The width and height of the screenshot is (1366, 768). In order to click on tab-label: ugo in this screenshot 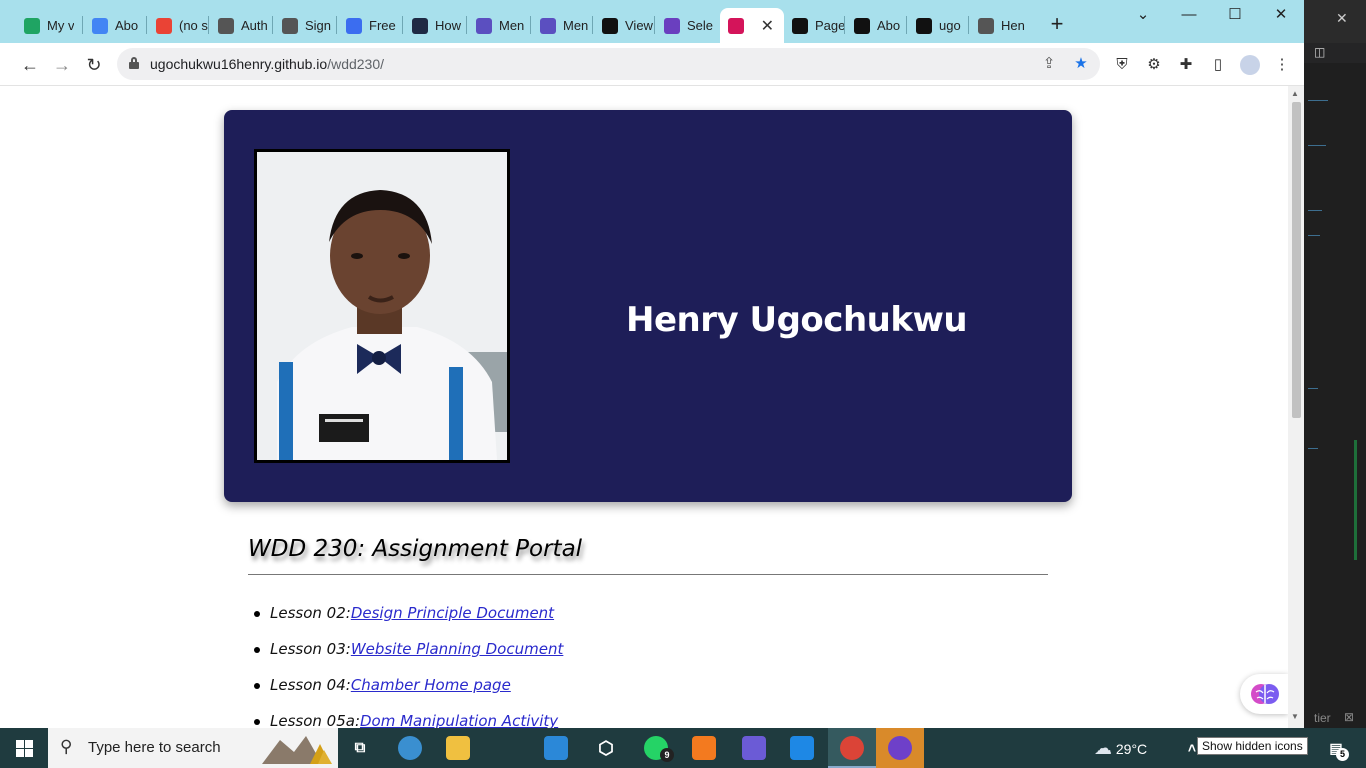, I will do `click(950, 25)`.